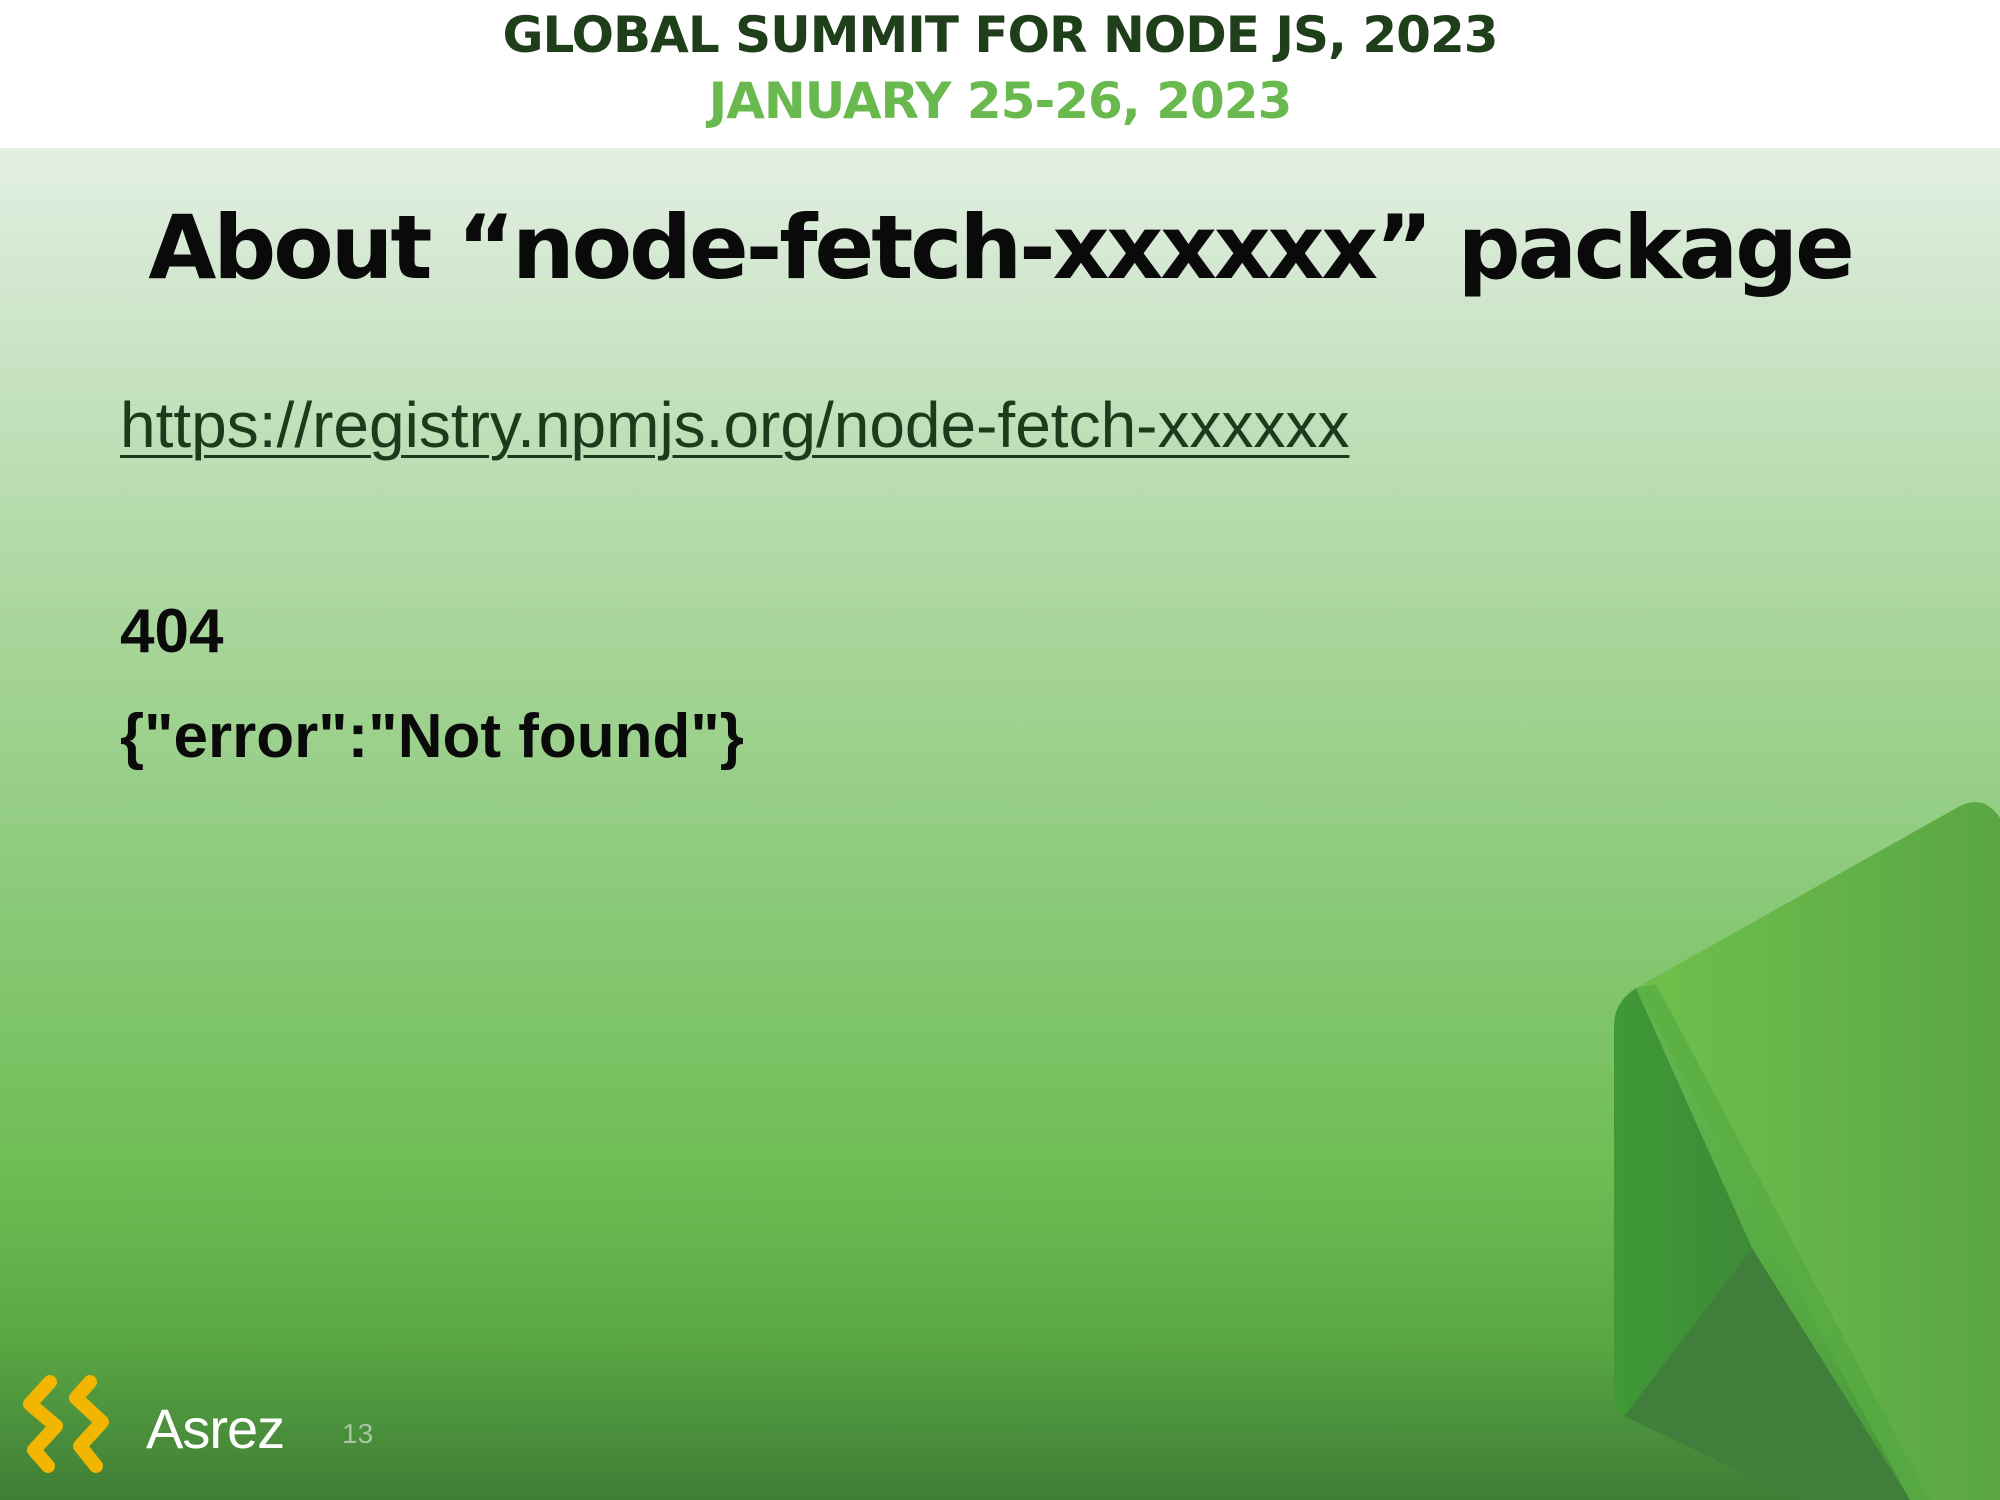  Describe the element at coordinates (1000, 101) in the screenshot. I see `event-date: JANUARY 25-26, 2023` at that location.